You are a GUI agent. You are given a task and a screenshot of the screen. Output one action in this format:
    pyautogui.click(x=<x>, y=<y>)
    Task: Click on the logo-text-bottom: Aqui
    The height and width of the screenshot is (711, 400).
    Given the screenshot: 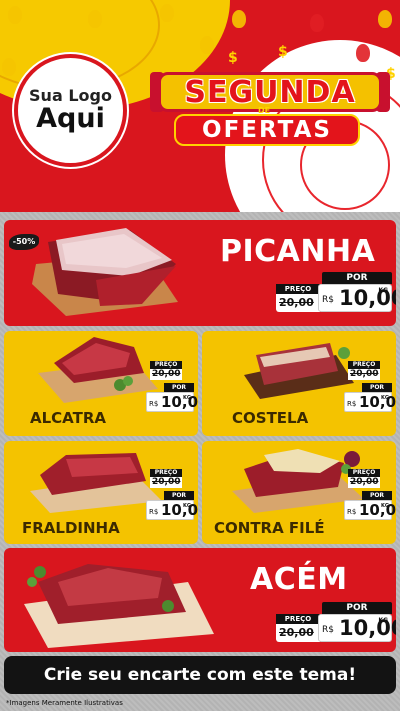 What is the action you would take?
    pyautogui.click(x=70, y=118)
    